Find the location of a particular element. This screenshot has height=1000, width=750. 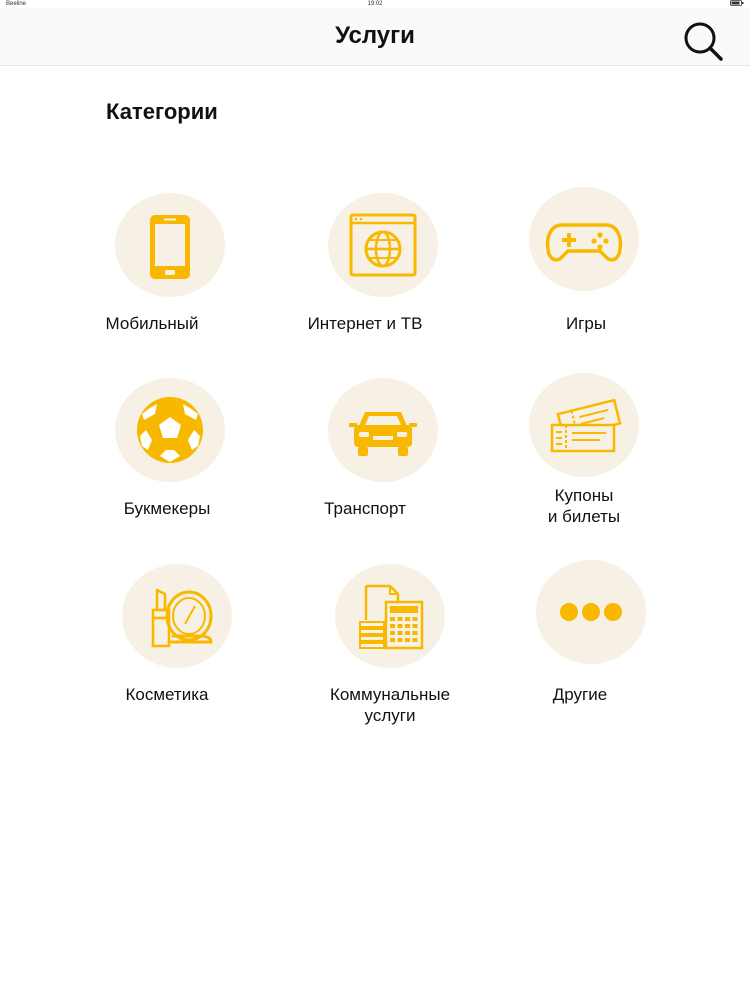

category-label: Коммунальные услуги is located at coordinates (390, 705).